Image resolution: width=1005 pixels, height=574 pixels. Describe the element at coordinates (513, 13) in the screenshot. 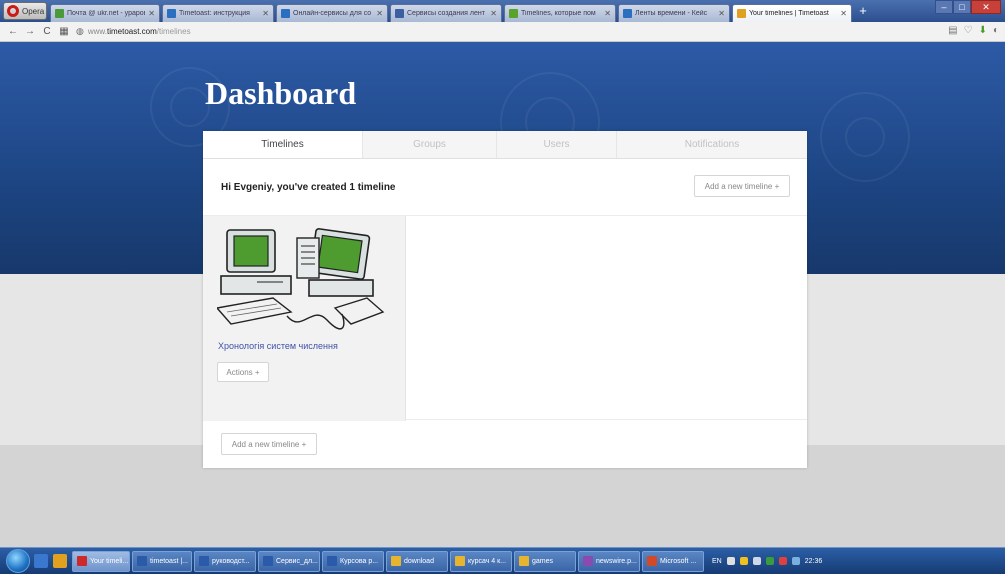

I see `leaf-icon` at that location.